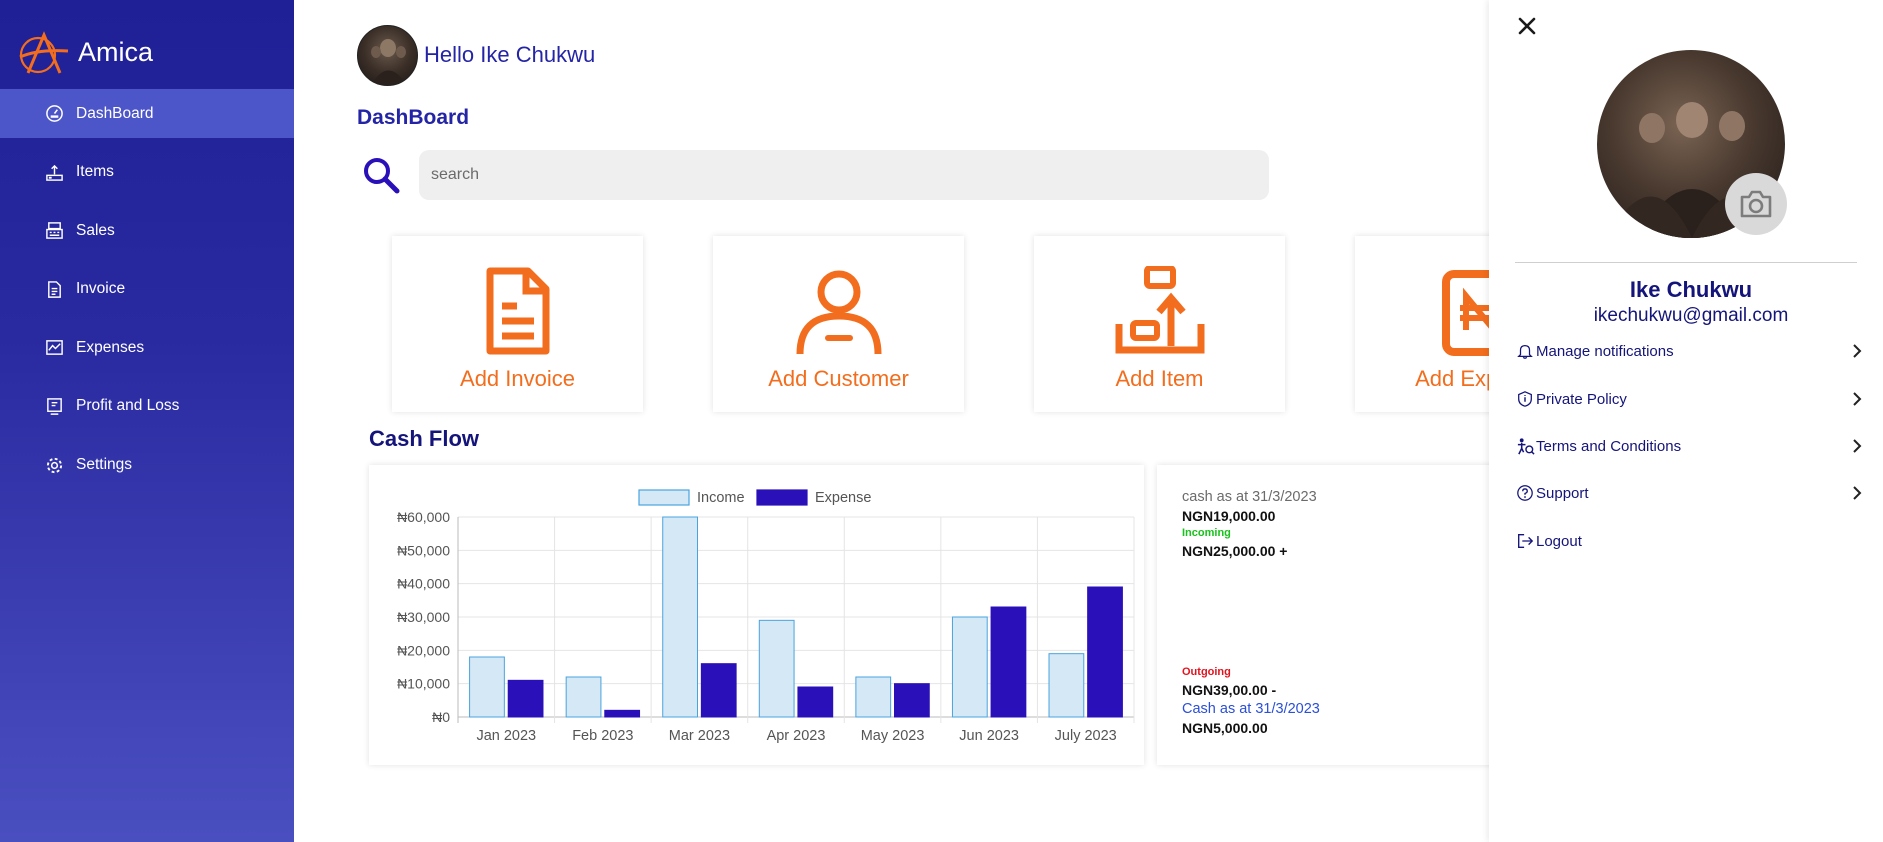 Image resolution: width=1883 pixels, height=842 pixels. I want to click on profit-loss-icon, so click(54, 406).